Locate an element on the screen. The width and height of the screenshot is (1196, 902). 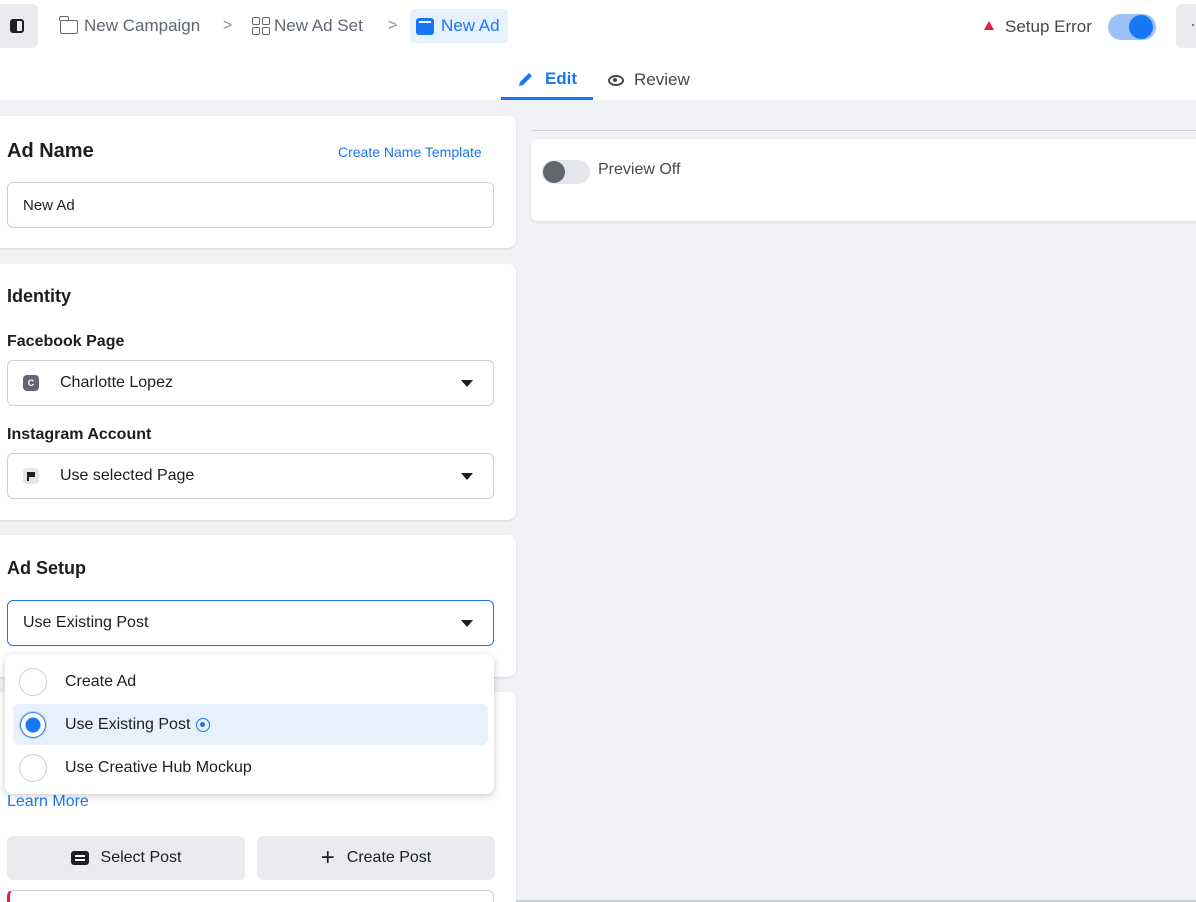
breadcrumb-campaign-label: New Campaign is located at coordinates (142, 25).